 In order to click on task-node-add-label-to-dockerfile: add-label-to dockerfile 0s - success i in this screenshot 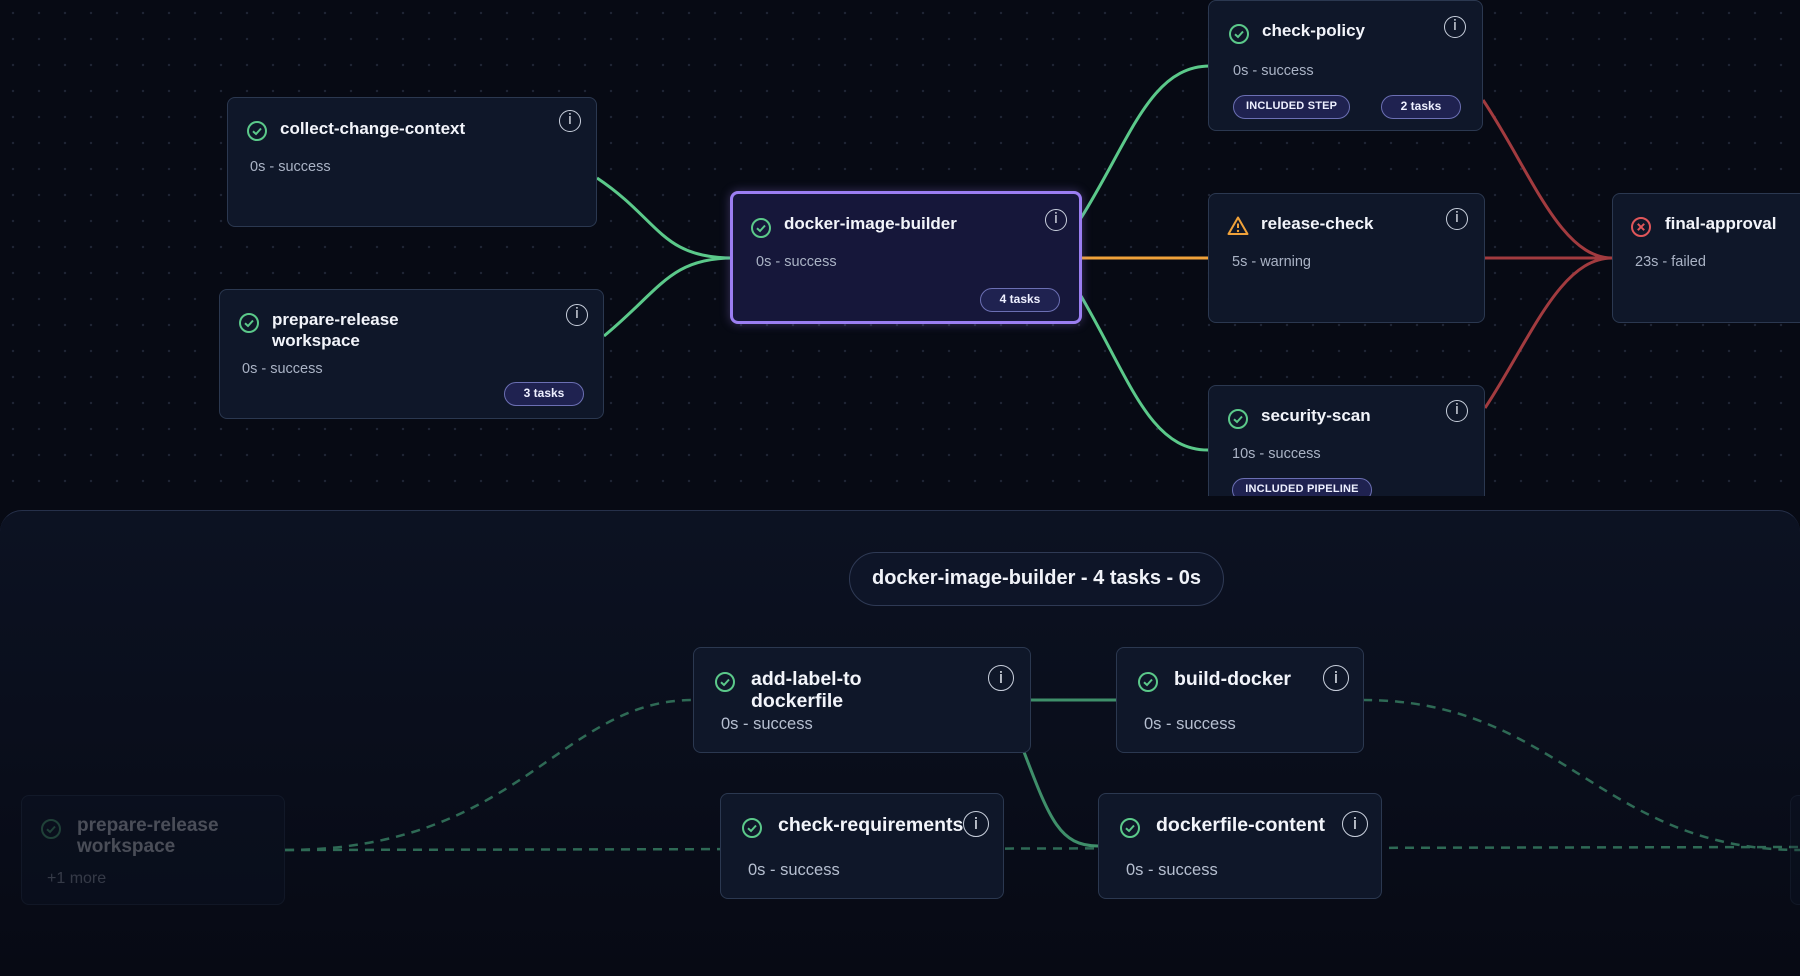, I will do `click(862, 700)`.